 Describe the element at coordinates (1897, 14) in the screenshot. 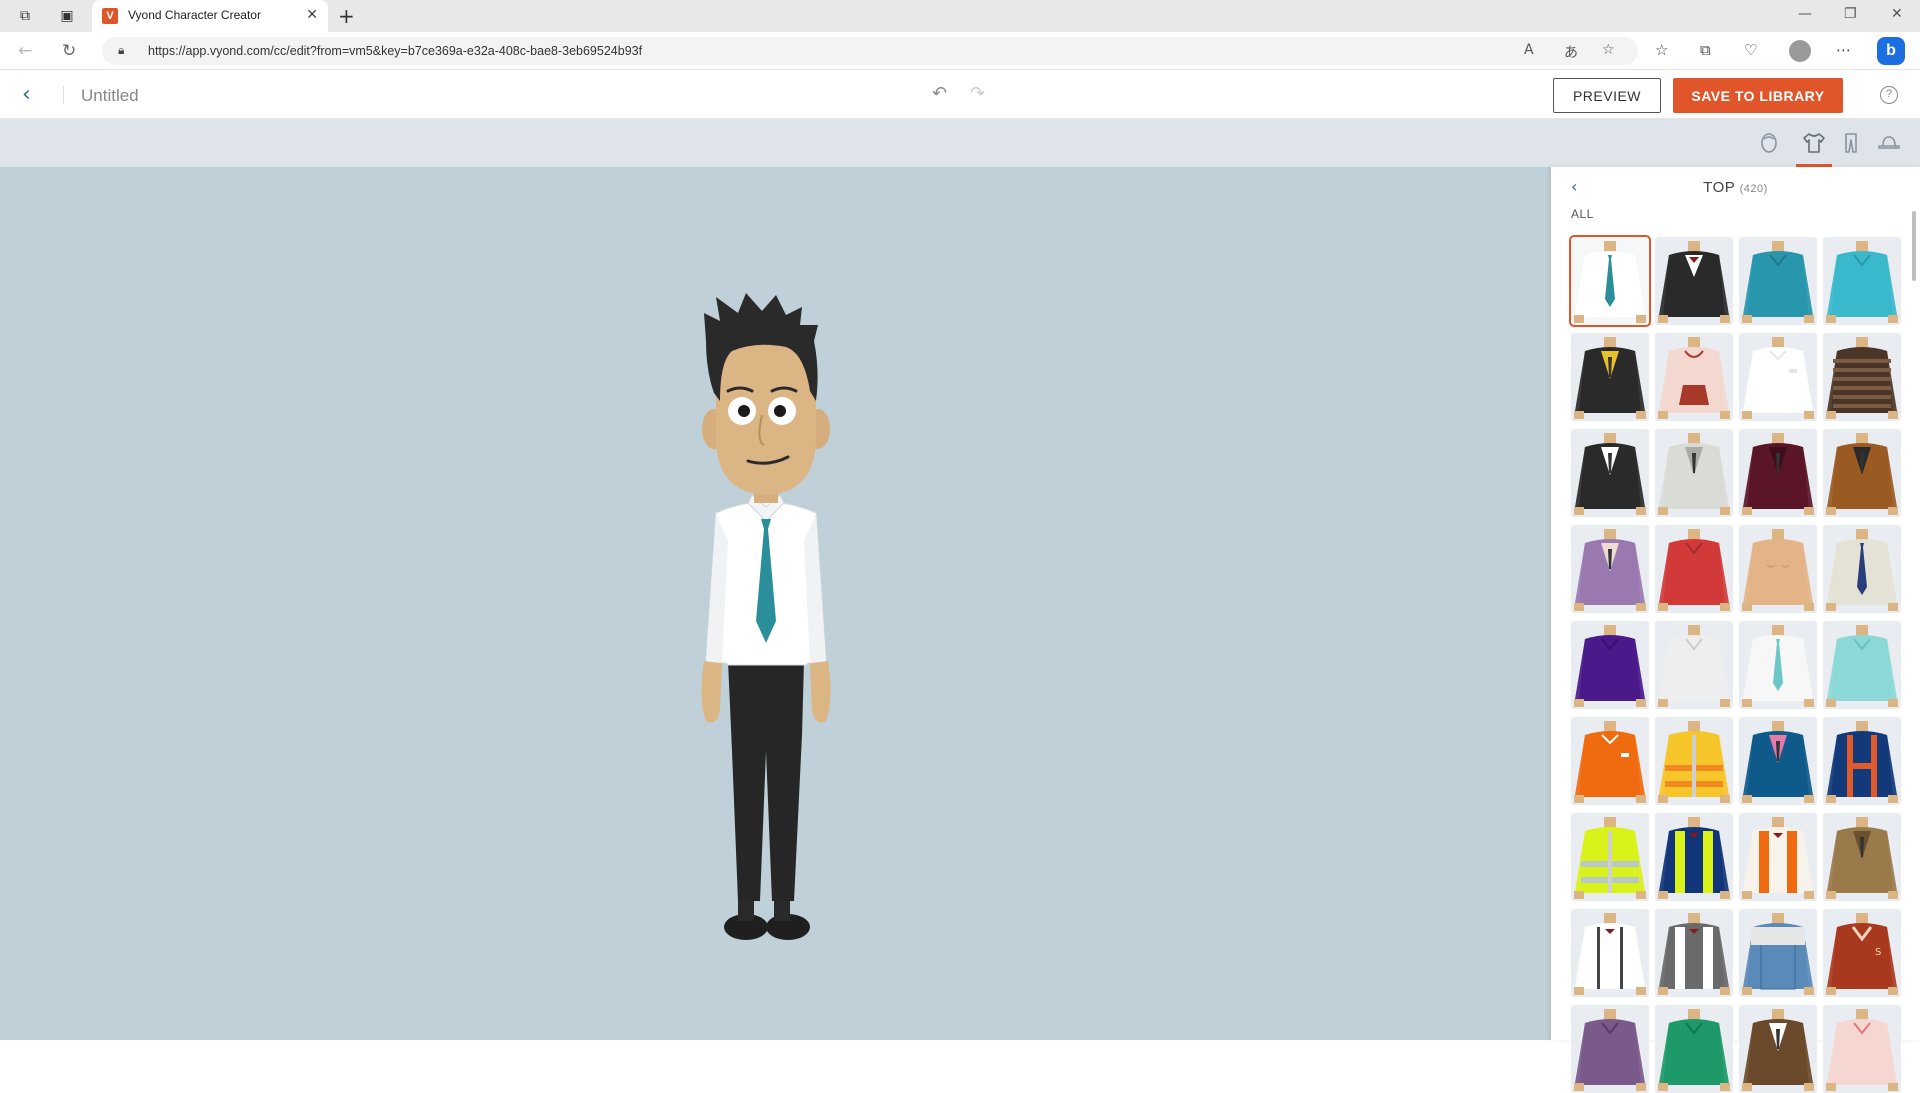

I see `close-window-icon: ✕` at that location.